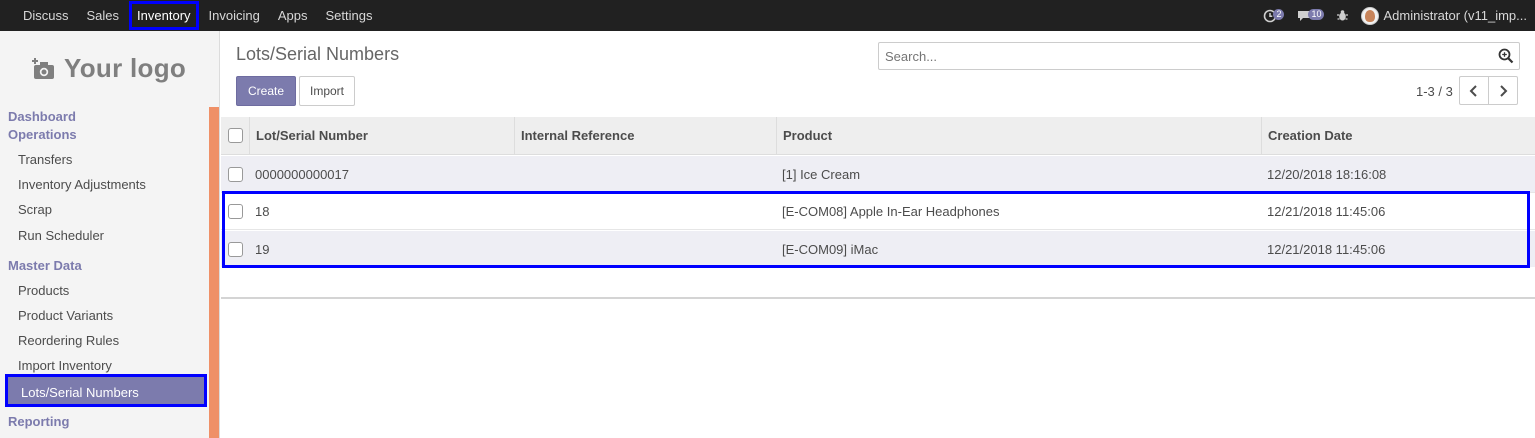 Image resolution: width=1535 pixels, height=438 pixels. What do you see at coordinates (262, 249) in the screenshot?
I see `cell-lot: 19` at bounding box center [262, 249].